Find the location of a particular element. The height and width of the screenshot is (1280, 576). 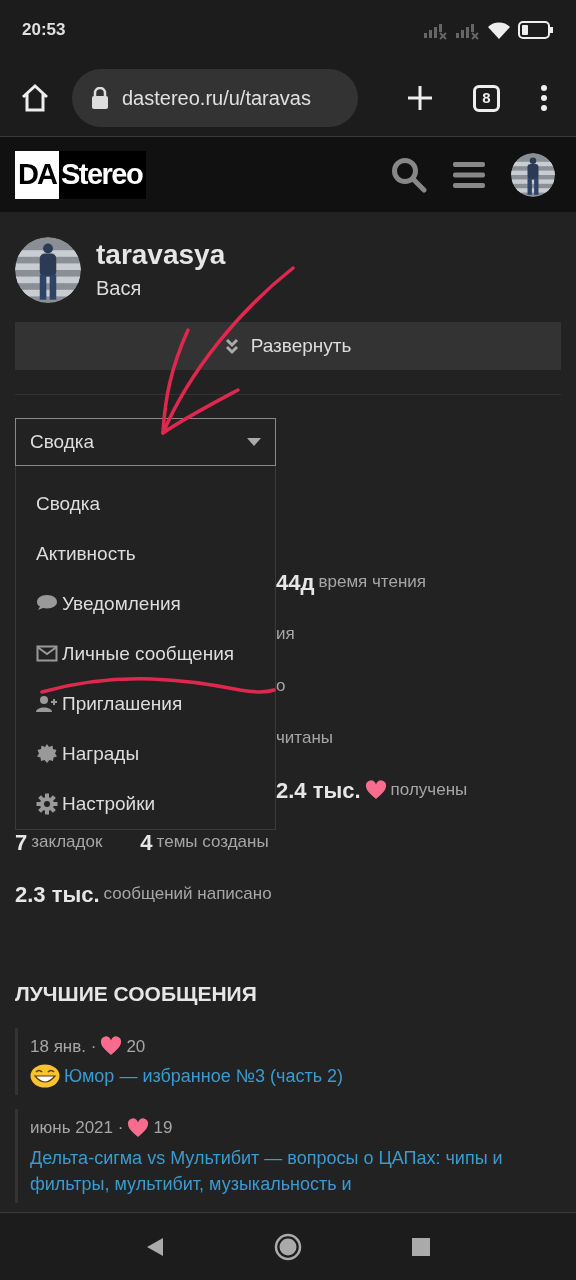

menu-item: Настройки is located at coordinates (145, 804).